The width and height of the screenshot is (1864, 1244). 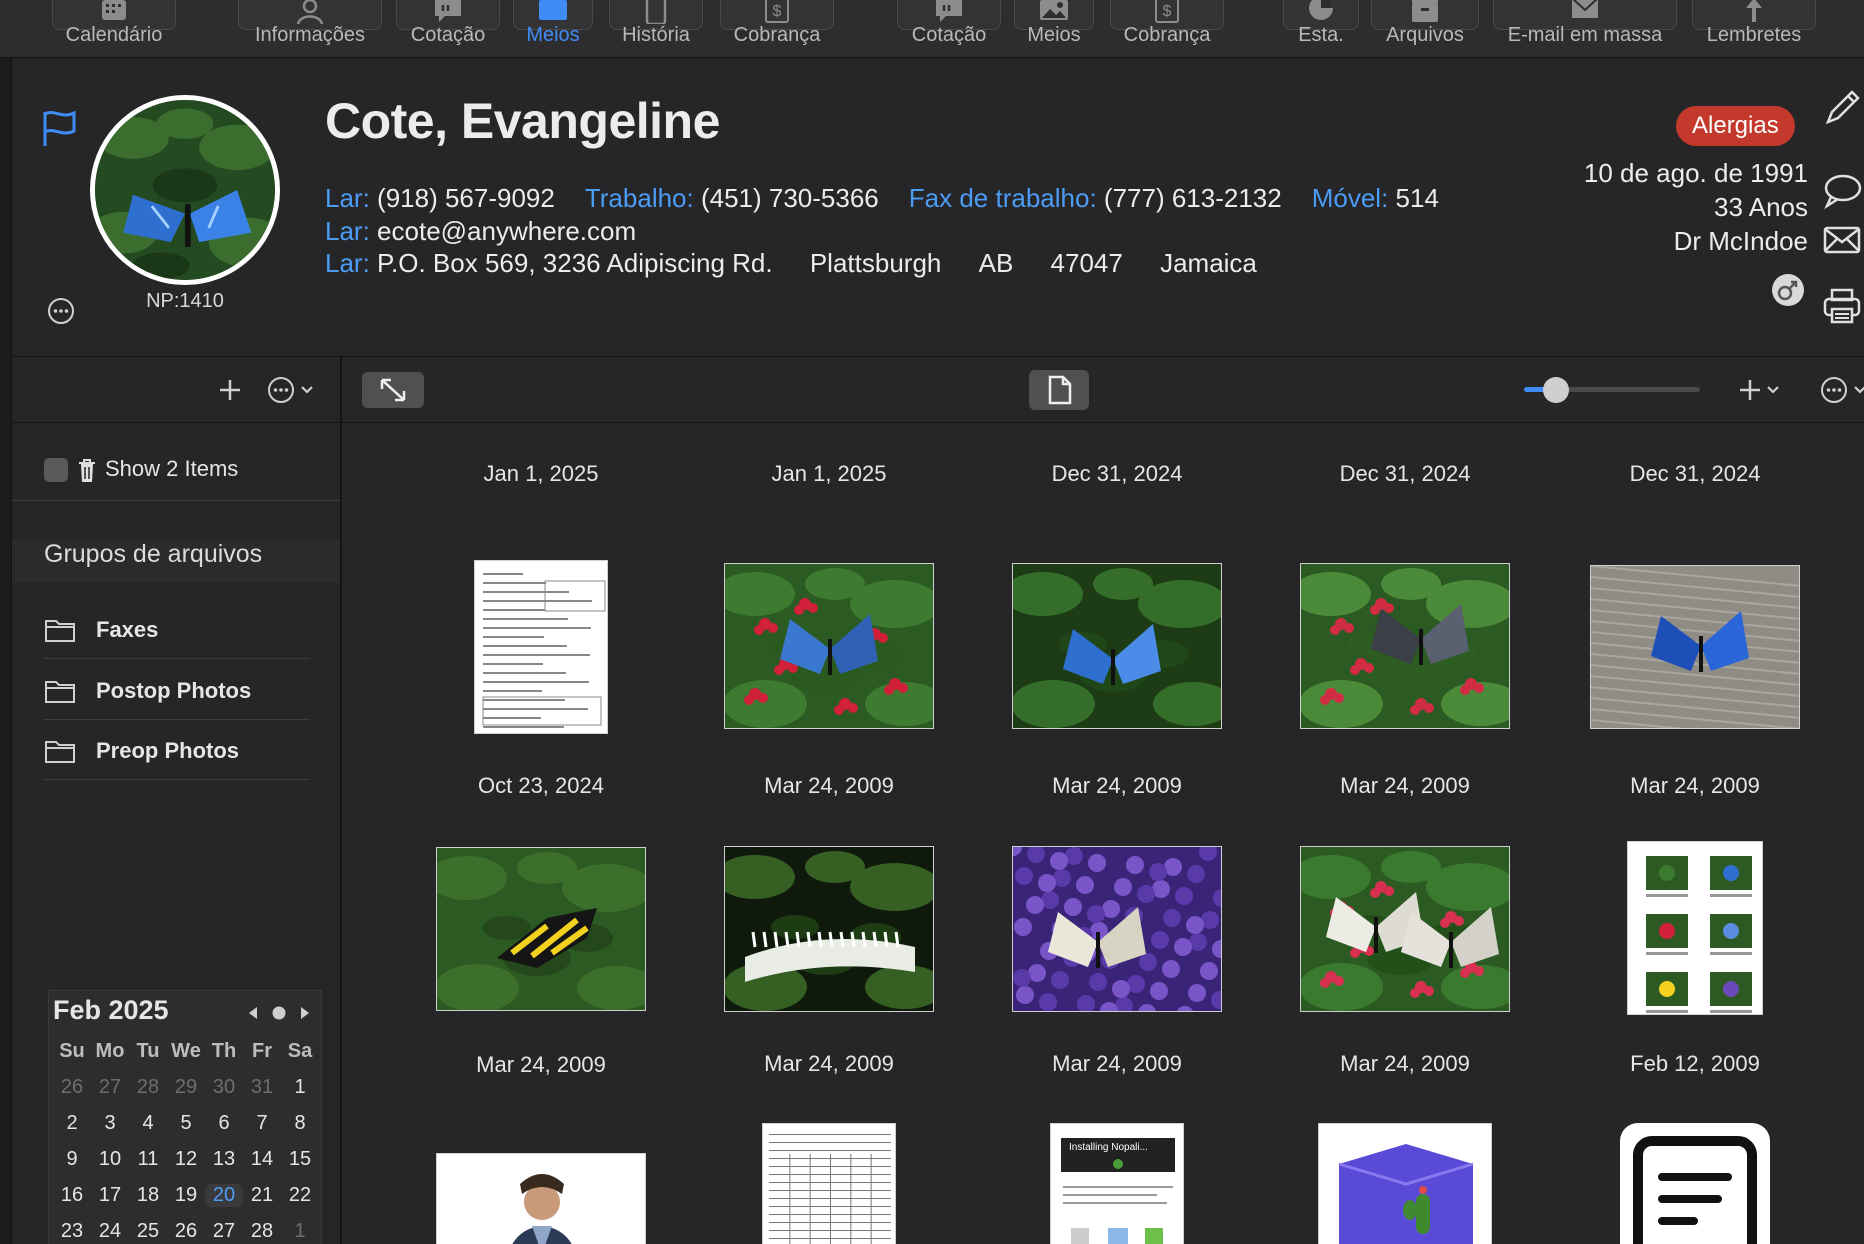 What do you see at coordinates (253, 1013) in the screenshot?
I see `calendar-prev-icon` at bounding box center [253, 1013].